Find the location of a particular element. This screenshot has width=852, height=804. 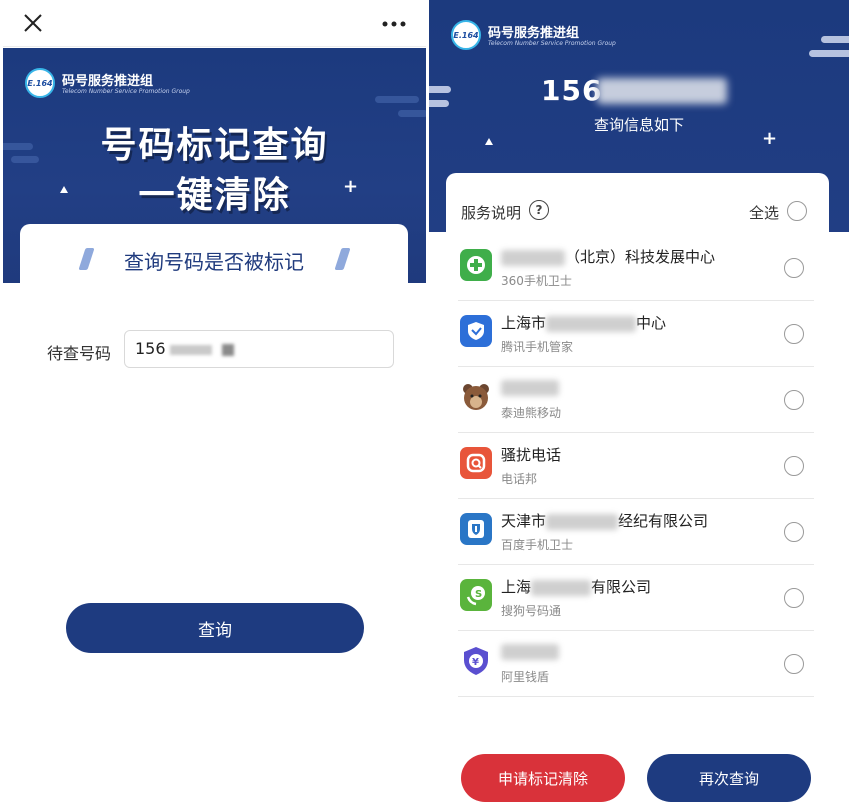

close-icon is located at coordinates (33, 23).